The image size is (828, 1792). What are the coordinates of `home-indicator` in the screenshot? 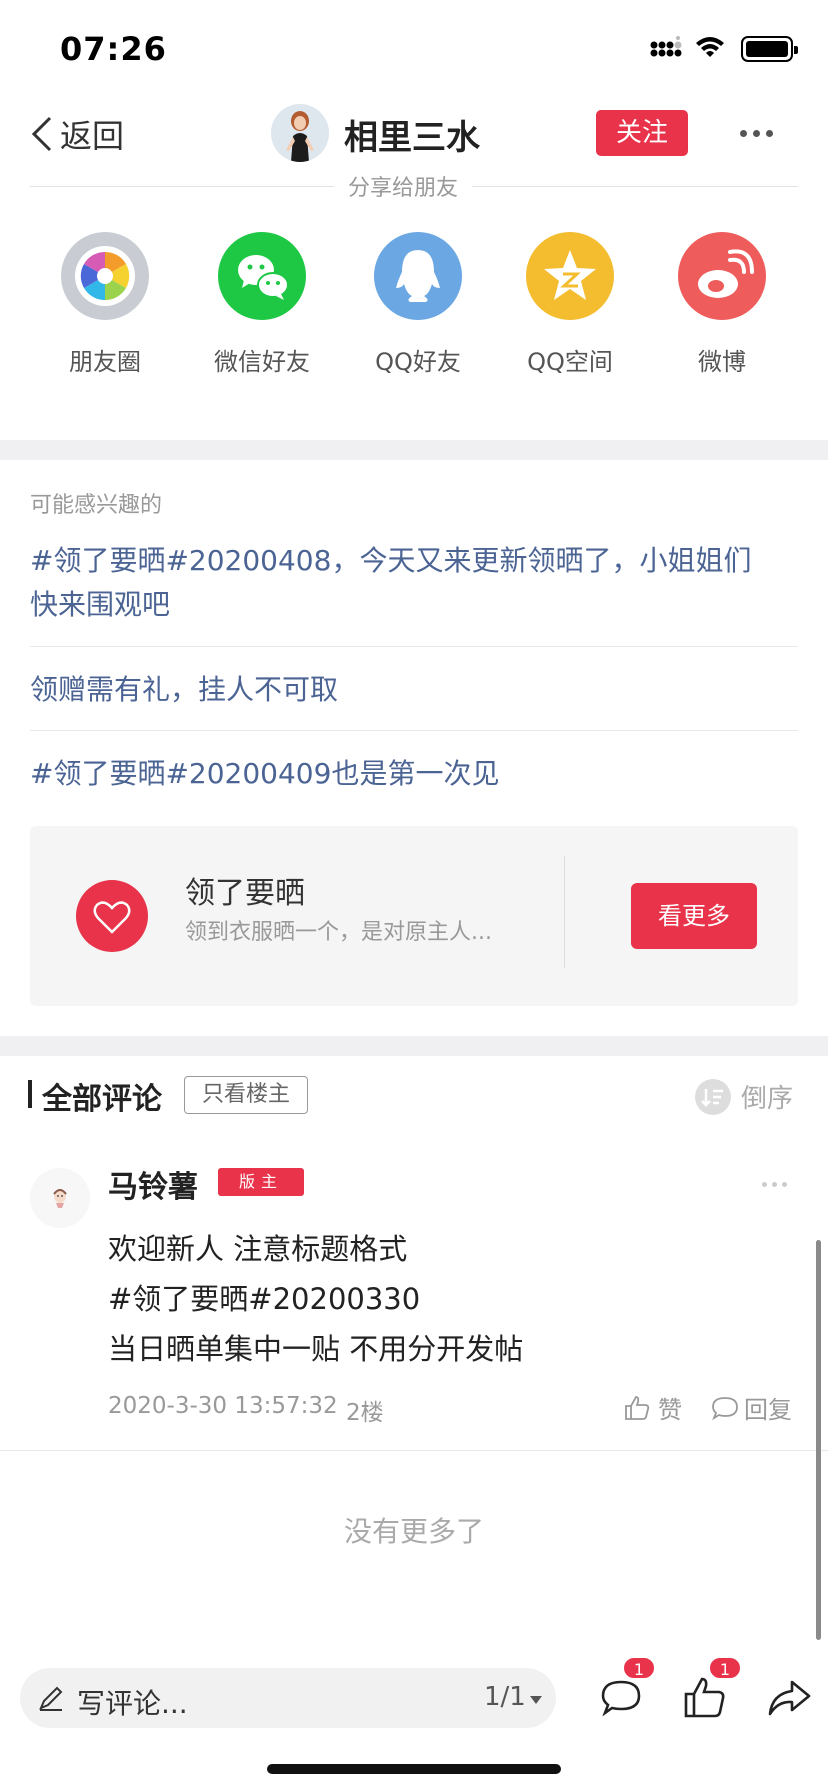 It's located at (414, 1769).